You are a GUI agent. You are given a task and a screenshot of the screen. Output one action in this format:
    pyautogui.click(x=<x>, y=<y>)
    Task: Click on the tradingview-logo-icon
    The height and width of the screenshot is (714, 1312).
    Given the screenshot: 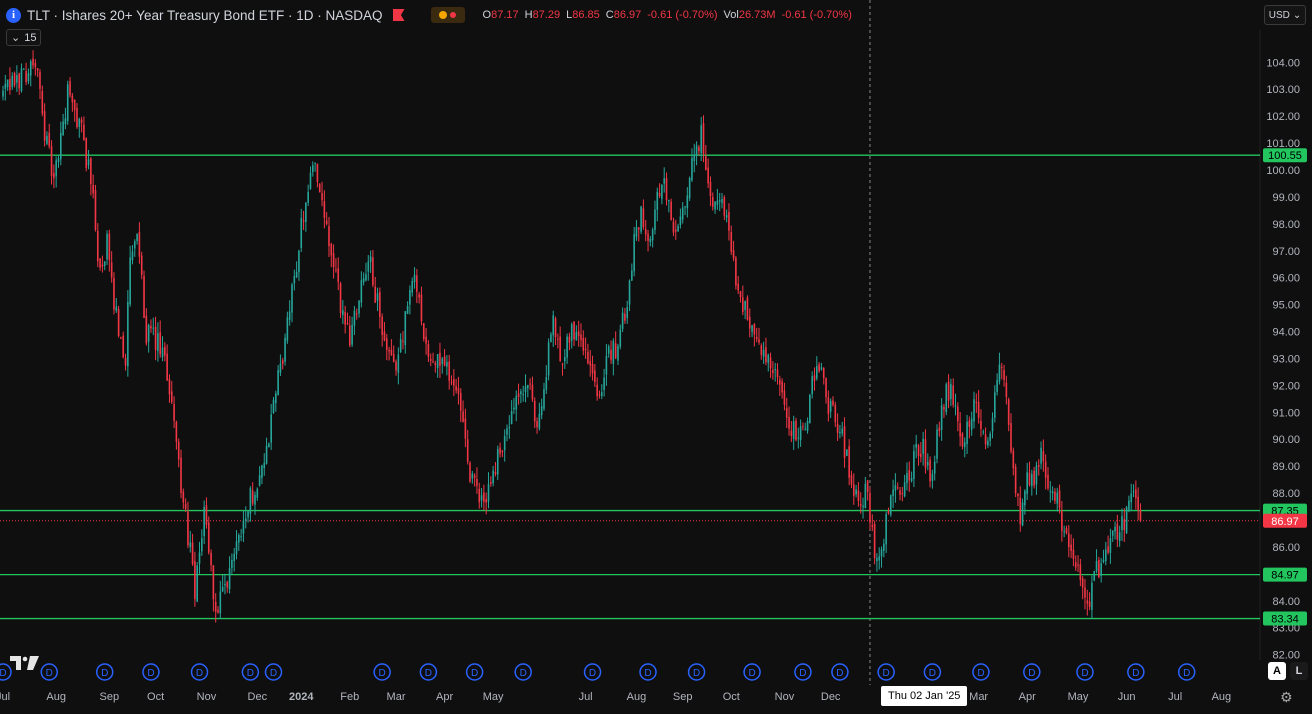 What is the action you would take?
    pyautogui.click(x=25, y=663)
    